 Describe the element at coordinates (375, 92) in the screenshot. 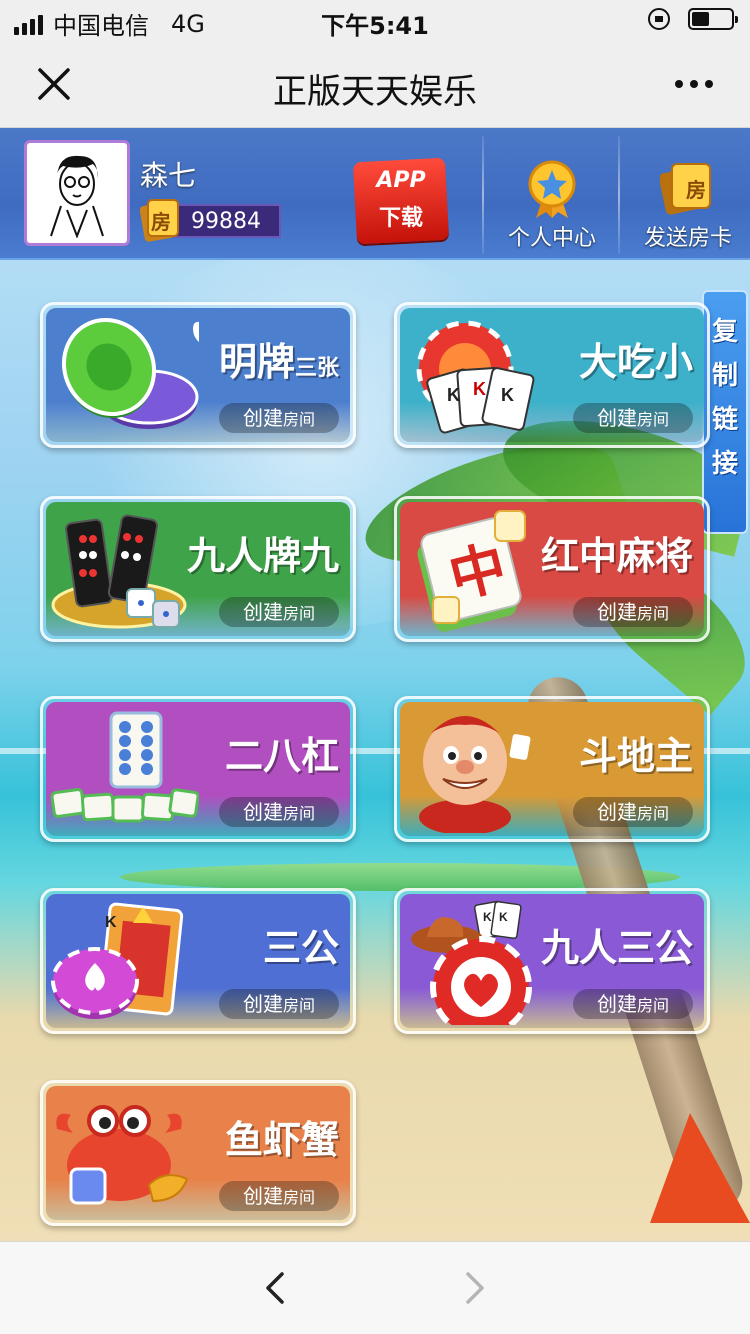

I see `page-title: 正版天天娱乐` at that location.